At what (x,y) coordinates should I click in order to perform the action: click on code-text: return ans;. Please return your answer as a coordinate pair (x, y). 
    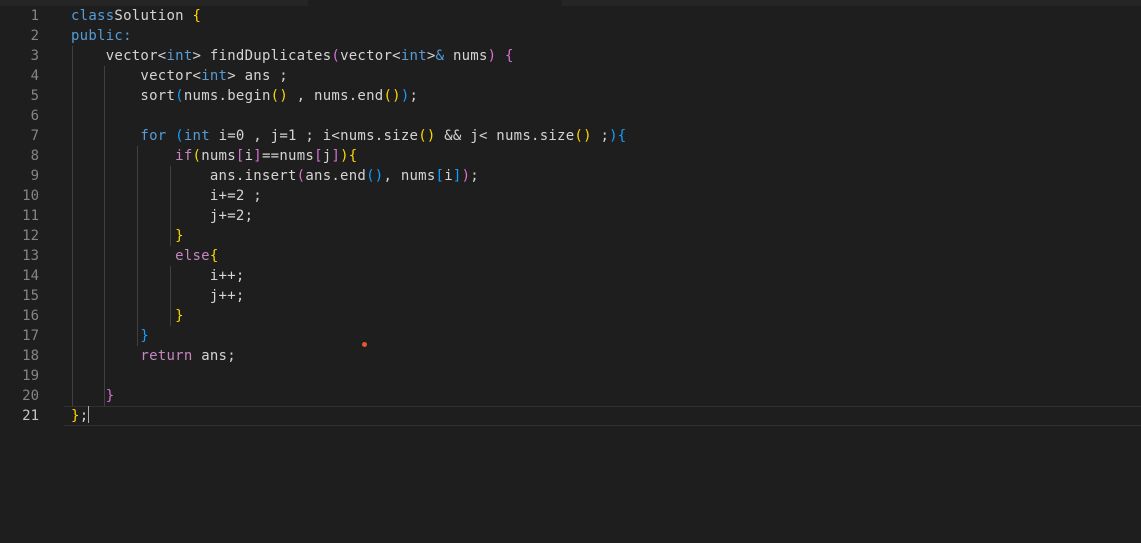
    Looking at the image, I should click on (153, 356).